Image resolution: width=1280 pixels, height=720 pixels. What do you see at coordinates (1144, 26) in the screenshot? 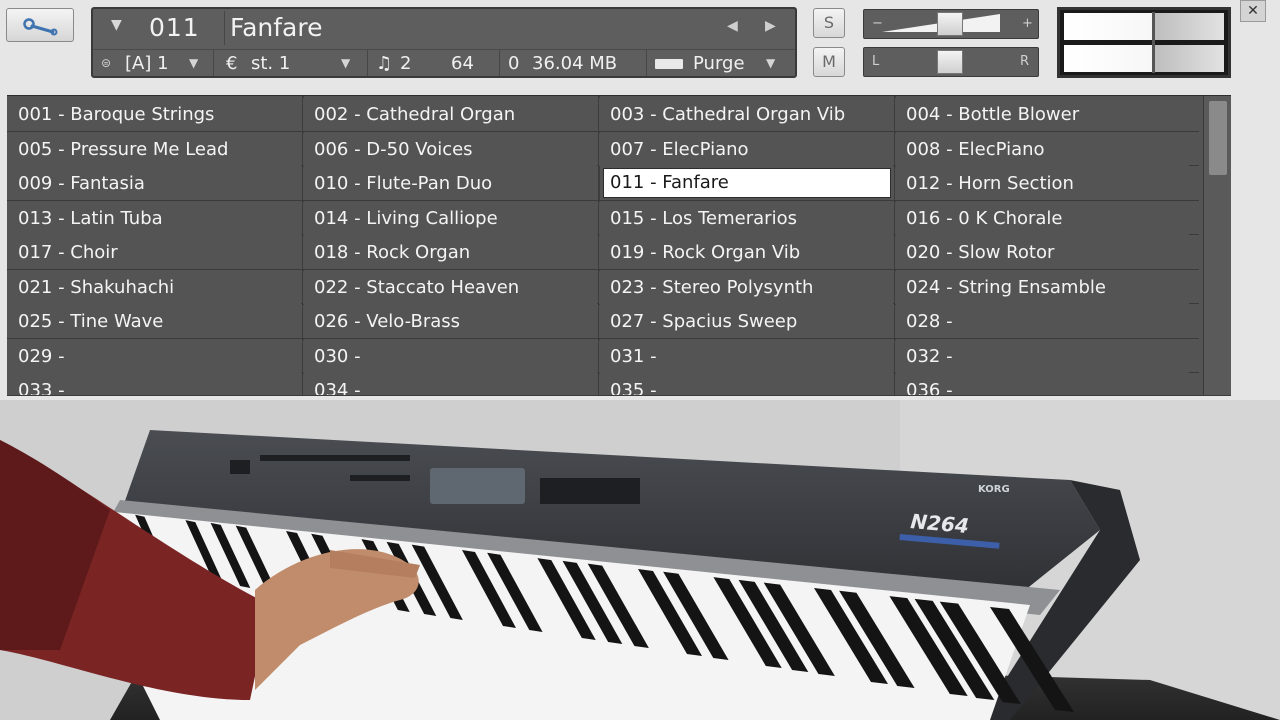
I see `meter-left-channel` at bounding box center [1144, 26].